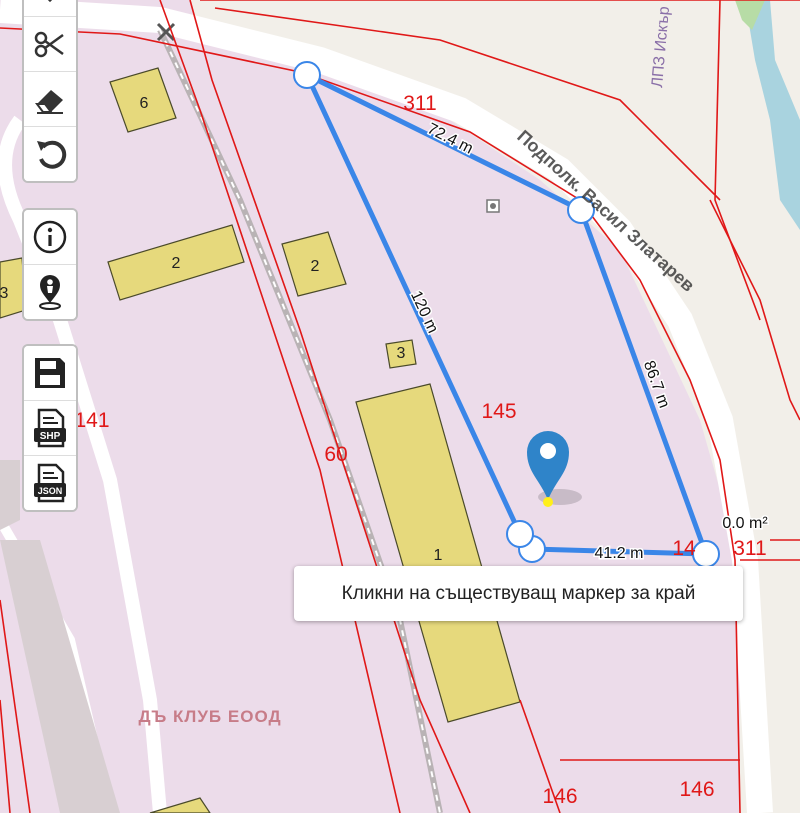 This screenshot has width=800, height=813. I want to click on info-toolbar, so click(50, 264).